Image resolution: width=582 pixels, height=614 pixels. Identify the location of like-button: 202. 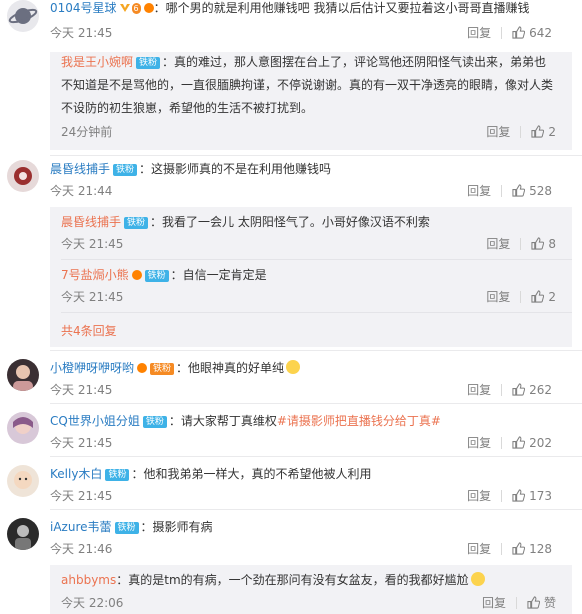
(532, 443).